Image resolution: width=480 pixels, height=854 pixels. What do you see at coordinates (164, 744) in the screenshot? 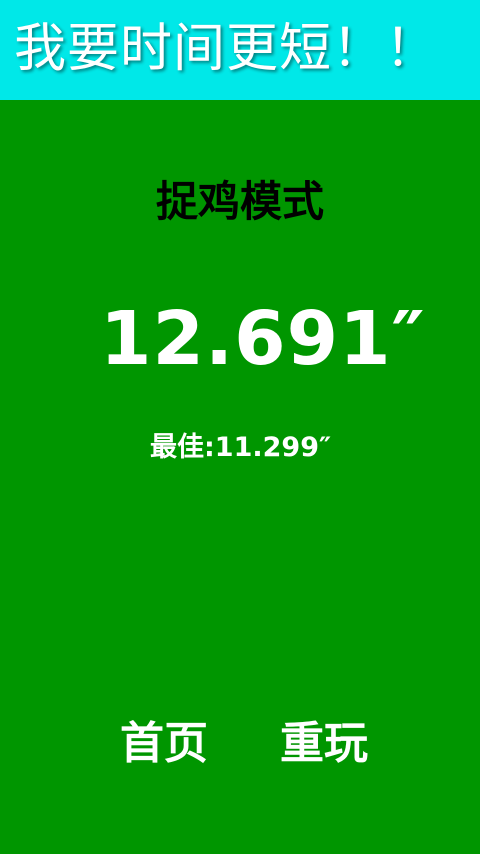
I see `home-button: 首页` at bounding box center [164, 744].